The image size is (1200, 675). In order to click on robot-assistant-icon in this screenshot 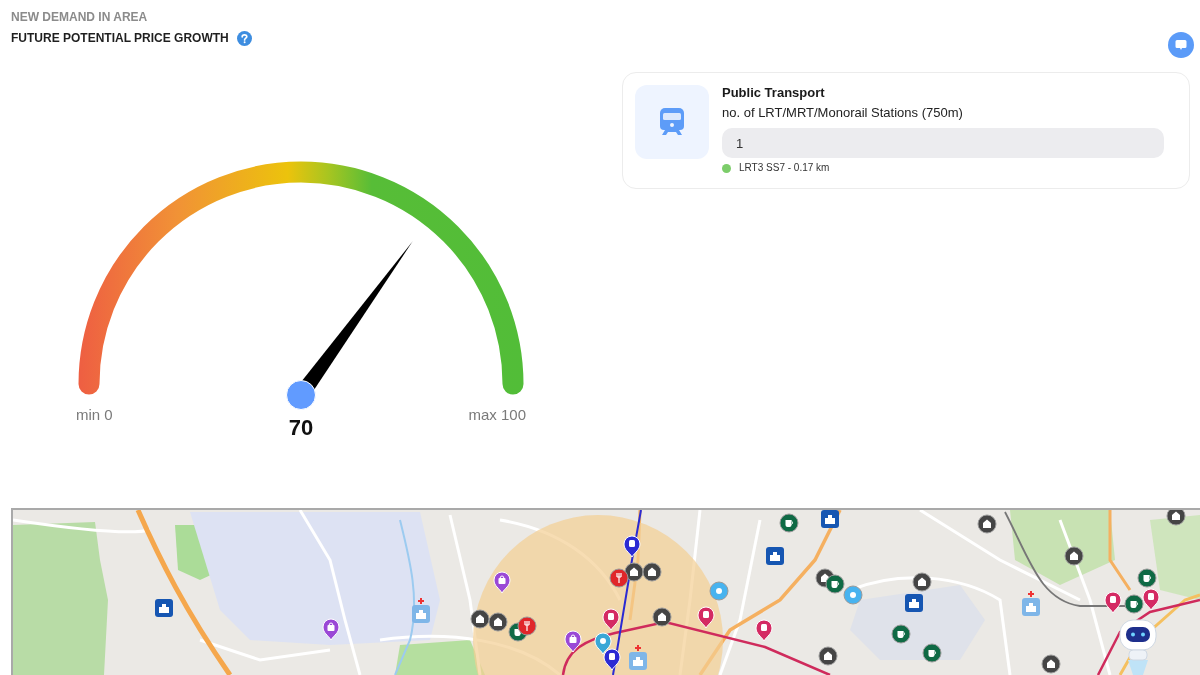, I will do `click(1138, 647)`.